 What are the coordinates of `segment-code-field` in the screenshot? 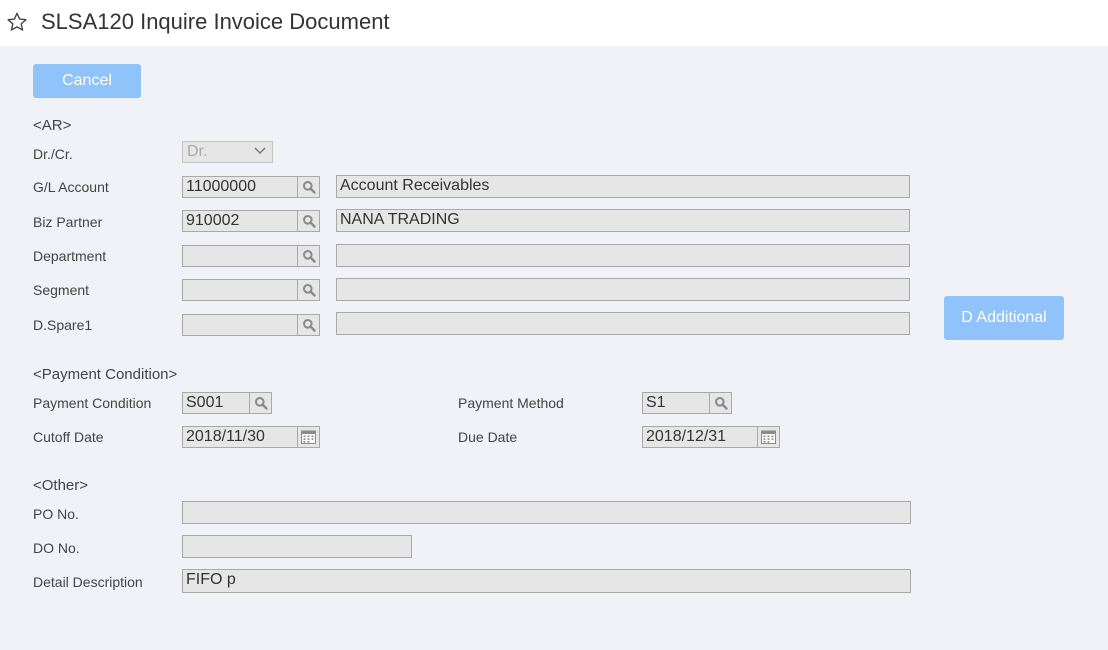 It's located at (240, 290).